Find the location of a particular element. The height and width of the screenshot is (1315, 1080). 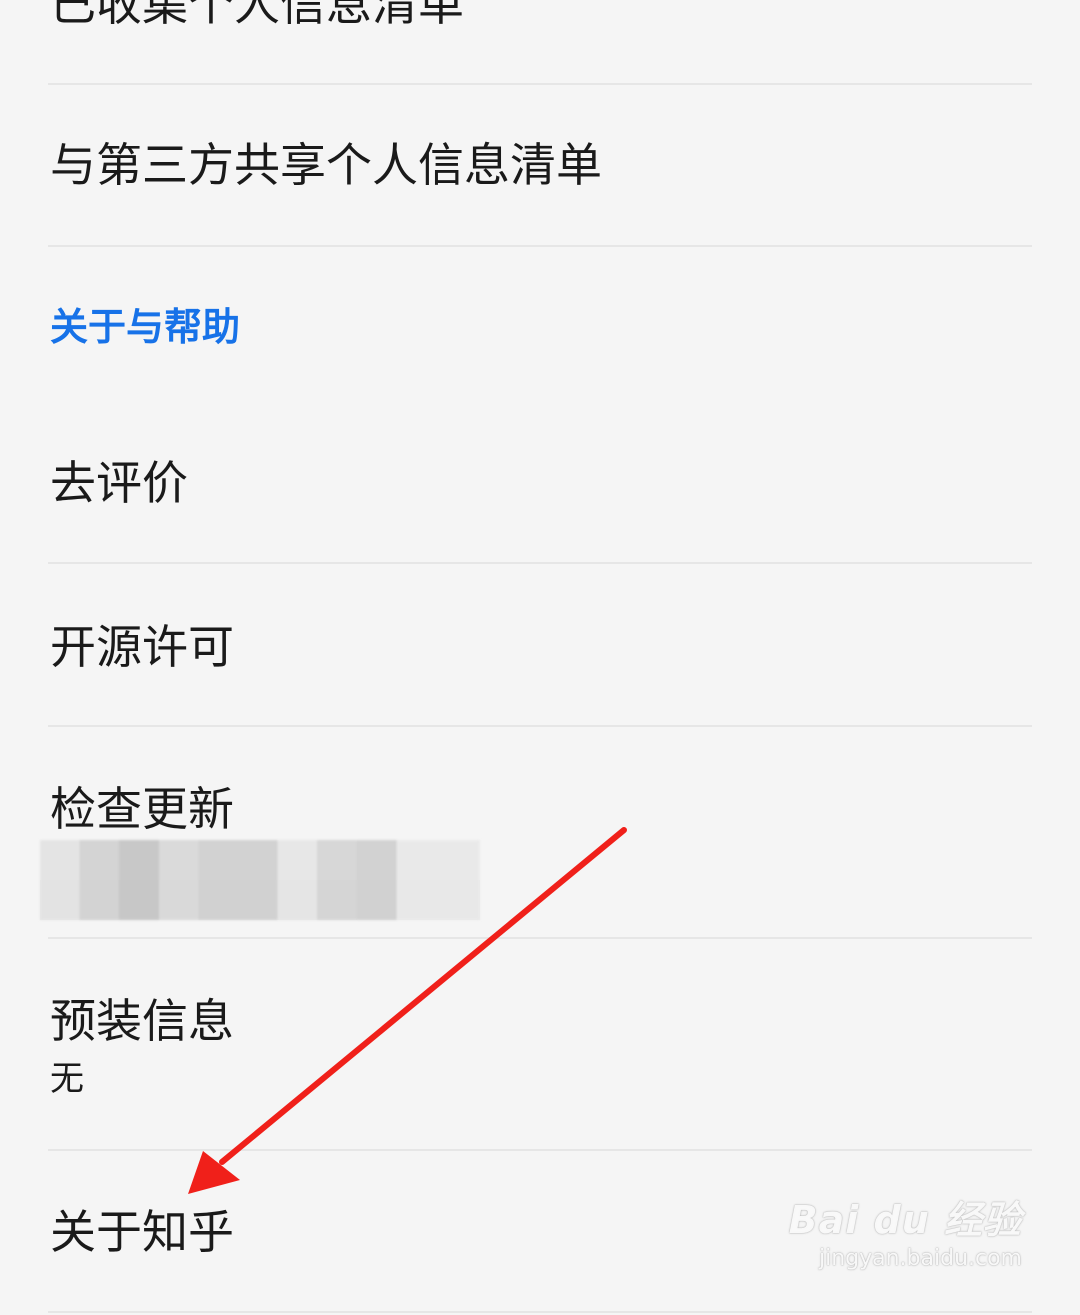

item-label: 关于知乎 is located at coordinates (142, 1232).